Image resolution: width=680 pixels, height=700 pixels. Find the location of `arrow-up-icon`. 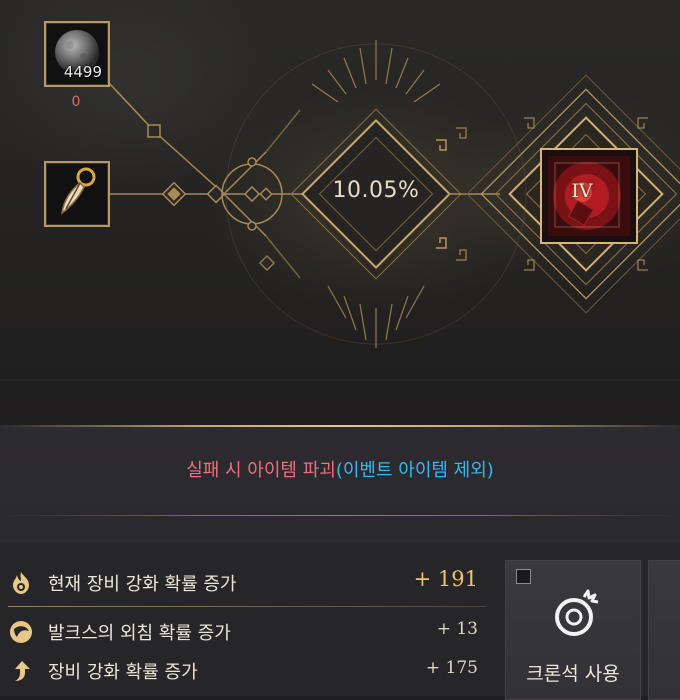

arrow-up-icon is located at coordinates (22, 671).